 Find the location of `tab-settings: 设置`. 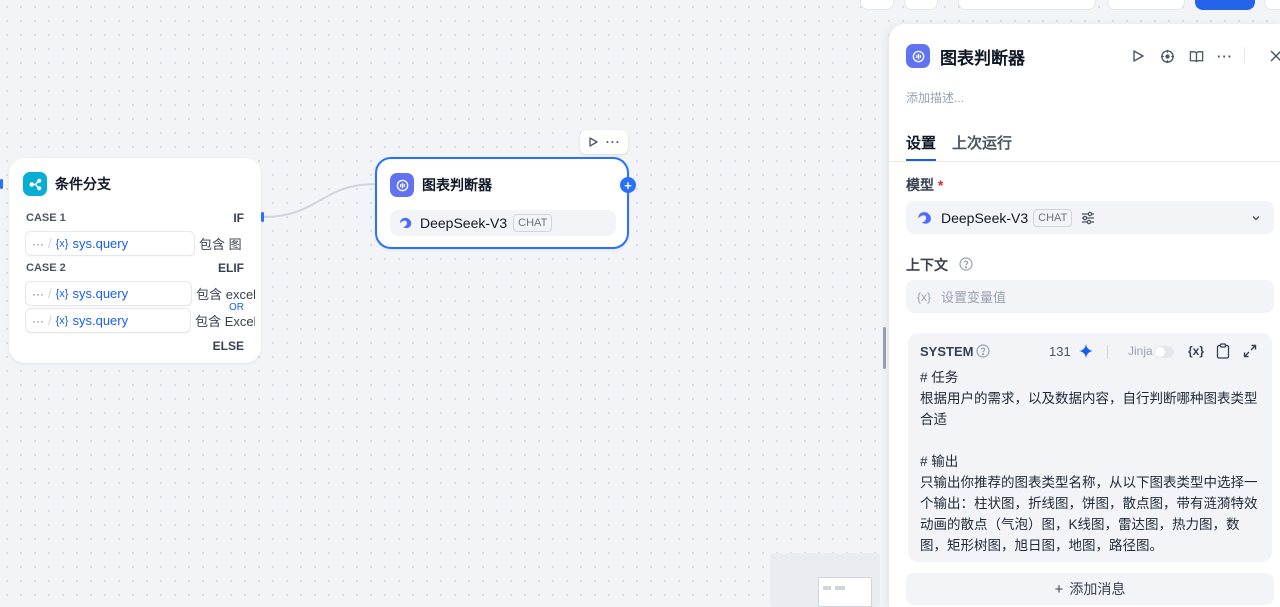

tab-settings: 设置 is located at coordinates (921, 142).